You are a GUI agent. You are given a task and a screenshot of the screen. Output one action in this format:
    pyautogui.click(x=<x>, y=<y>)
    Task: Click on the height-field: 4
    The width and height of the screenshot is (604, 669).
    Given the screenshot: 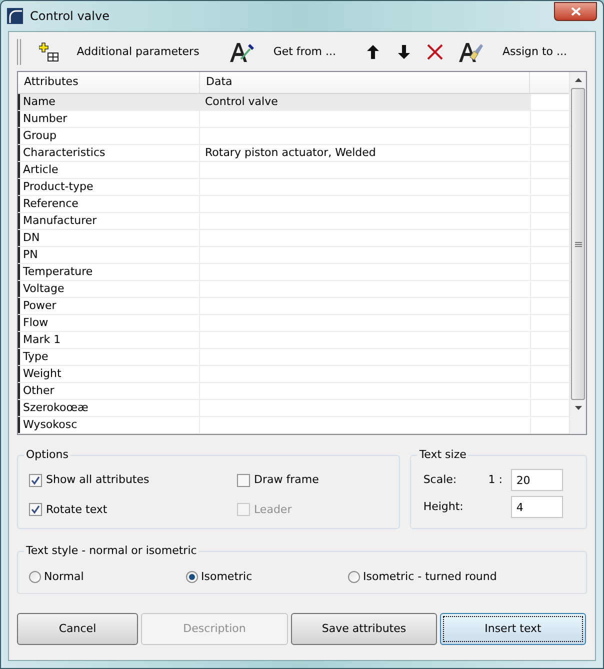 What is the action you would take?
    pyautogui.click(x=537, y=507)
    